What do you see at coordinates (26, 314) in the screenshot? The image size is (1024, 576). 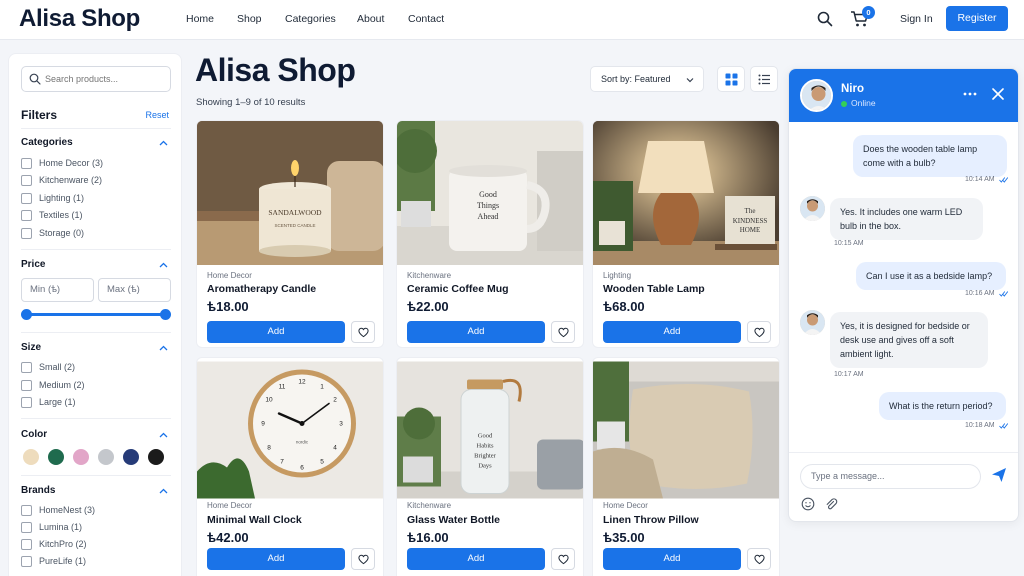 I see `slider-min-handle` at bounding box center [26, 314].